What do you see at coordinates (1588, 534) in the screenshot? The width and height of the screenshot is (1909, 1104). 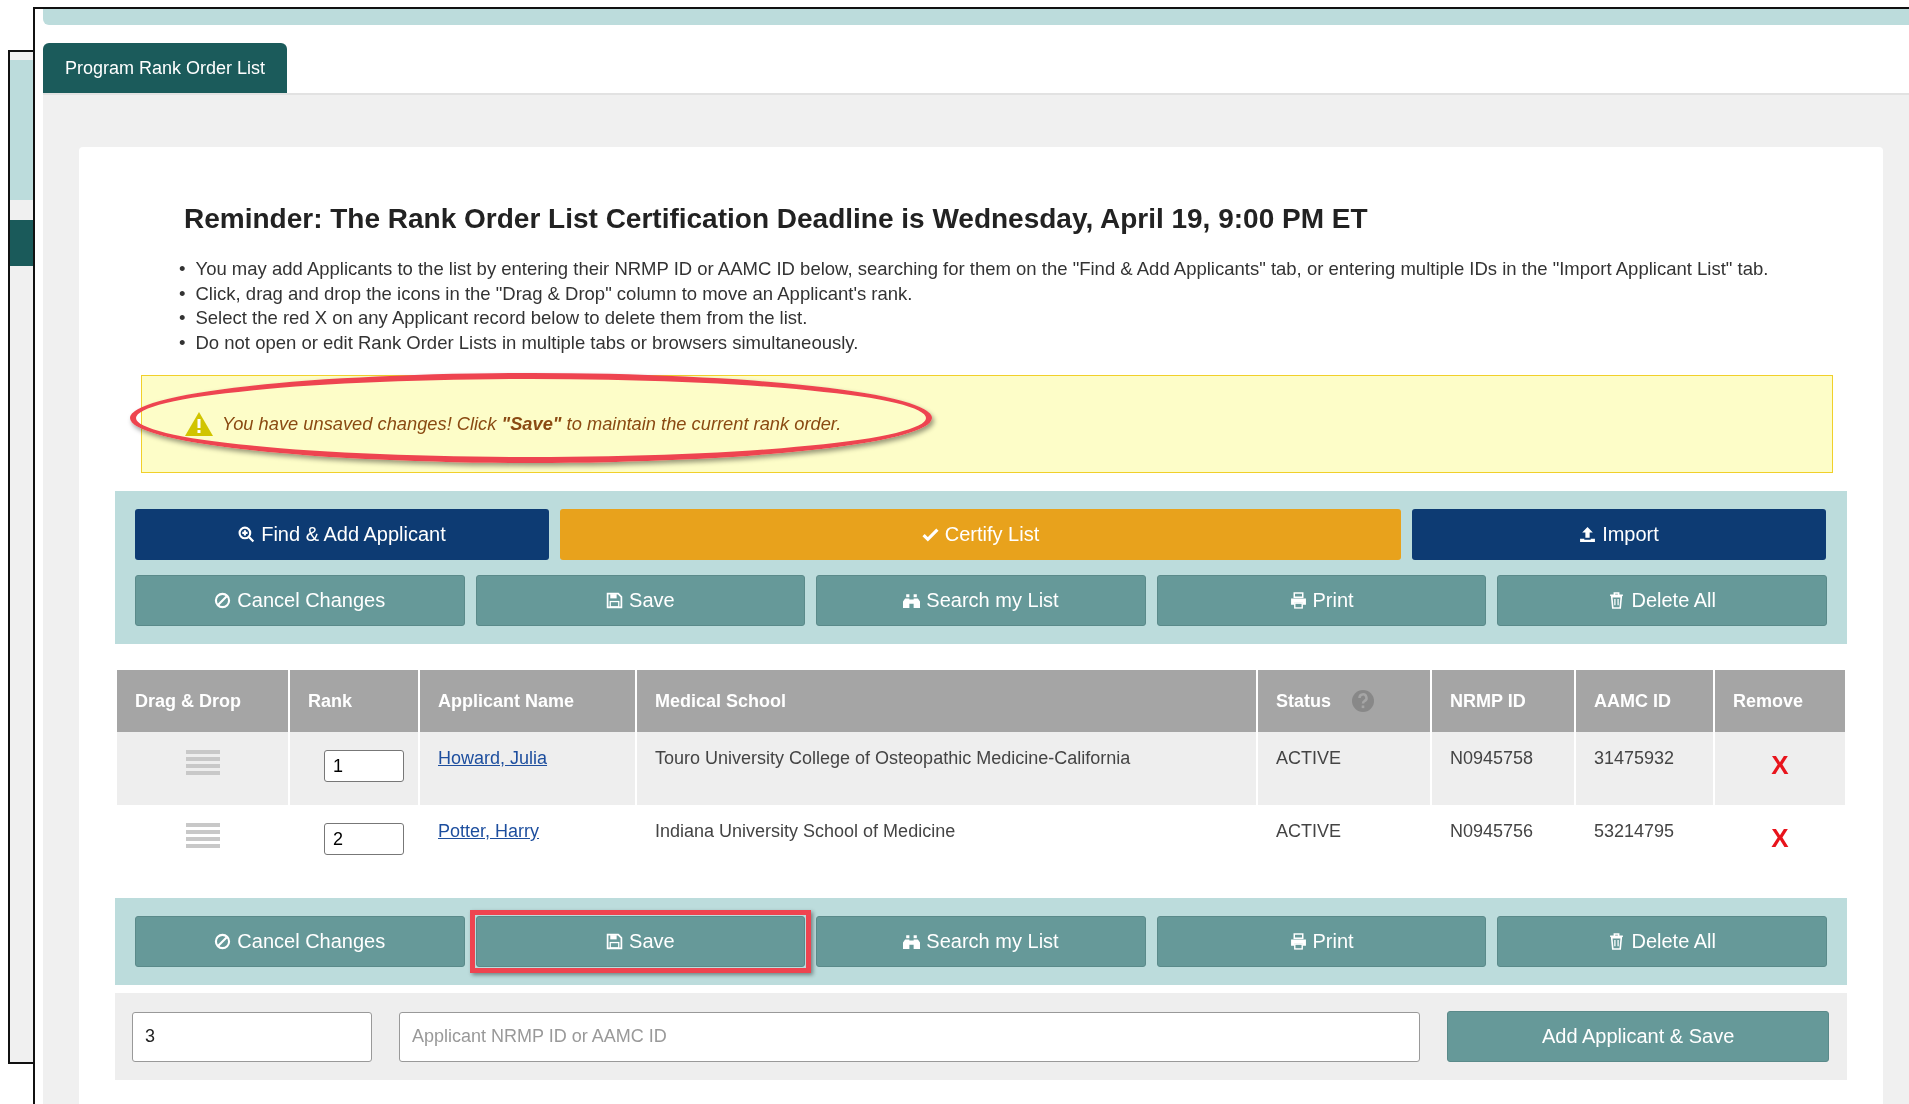 I see `upload-icon` at bounding box center [1588, 534].